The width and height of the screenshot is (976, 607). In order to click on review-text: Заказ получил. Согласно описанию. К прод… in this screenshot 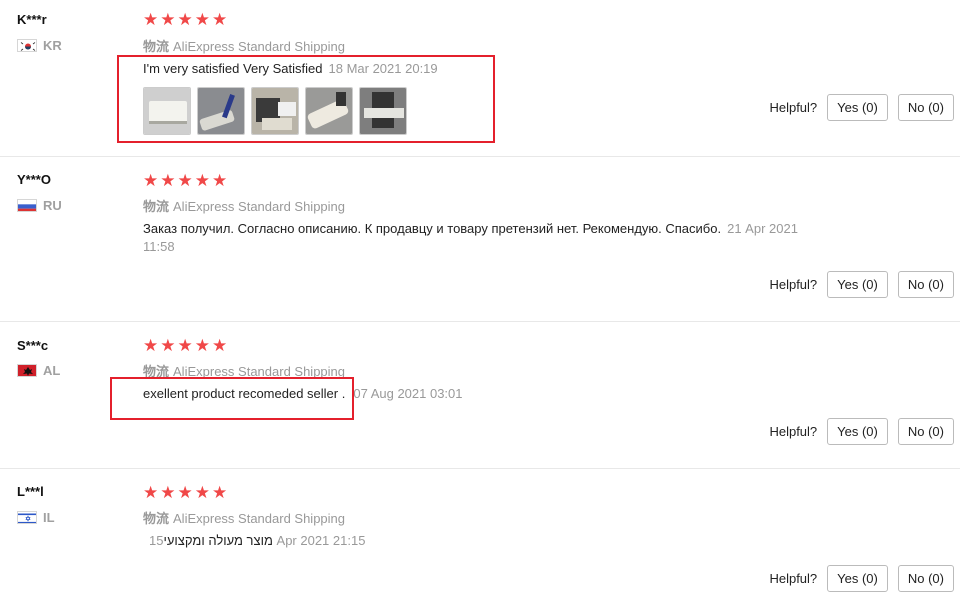, I will do `click(493, 238)`.